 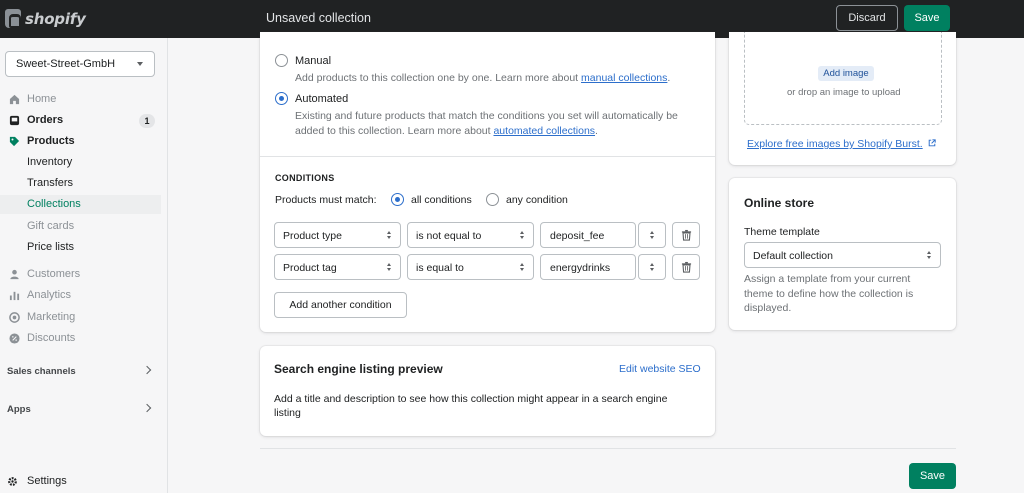 What do you see at coordinates (313, 61) in the screenshot?
I see `manual-label: Manual` at bounding box center [313, 61].